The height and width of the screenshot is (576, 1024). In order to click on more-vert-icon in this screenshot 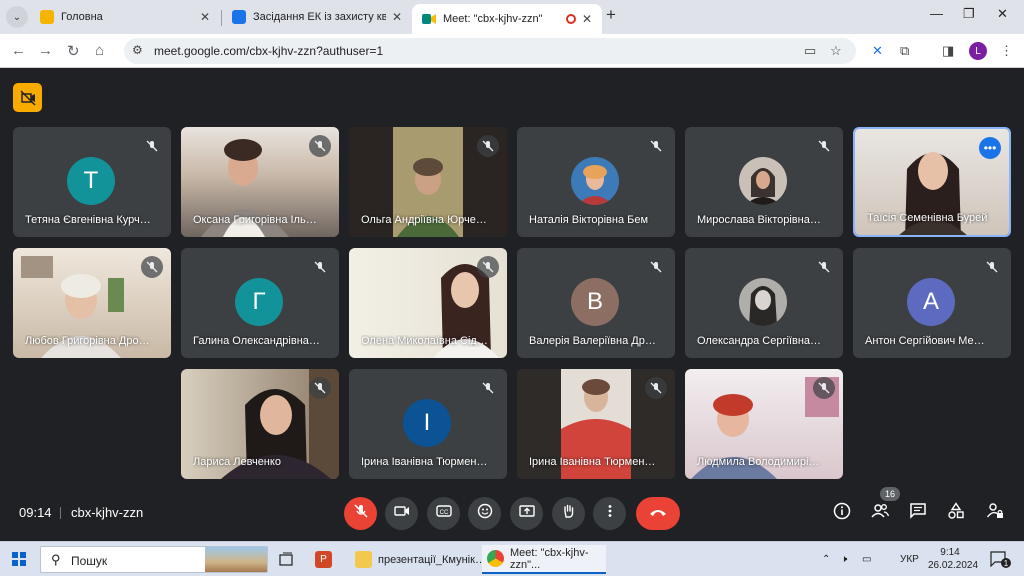, I will do `click(610, 513)`.